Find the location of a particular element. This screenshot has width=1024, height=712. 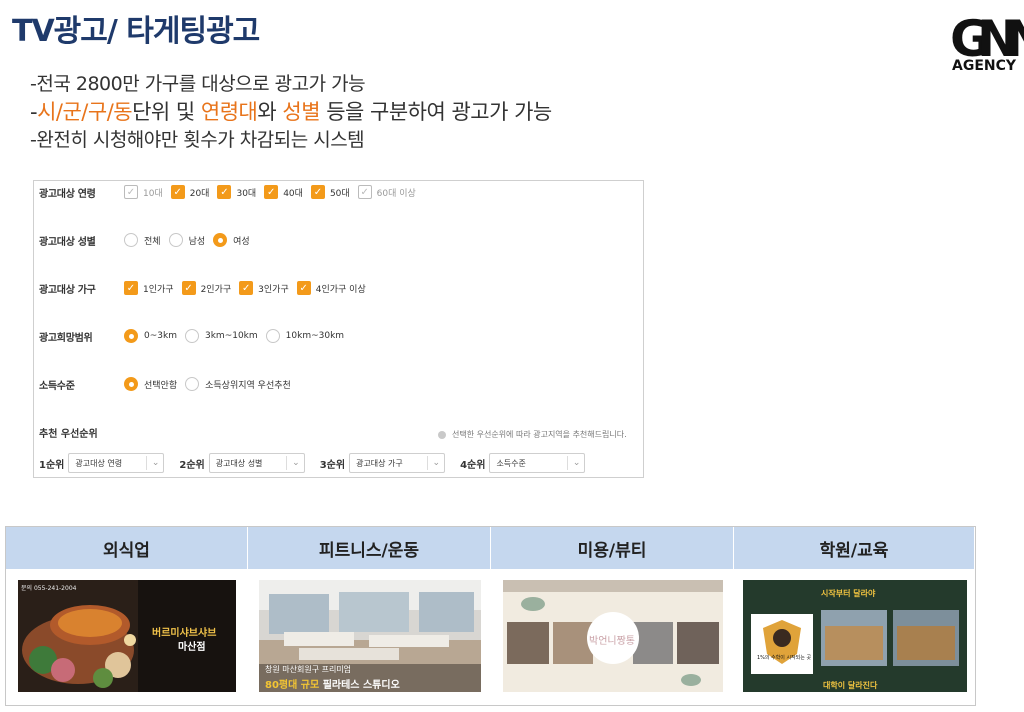

thumbnail-fitness: 창원 마산회원구 프리미엄 80평대 규모 필라테스 스튜디오 is located at coordinates (370, 636).